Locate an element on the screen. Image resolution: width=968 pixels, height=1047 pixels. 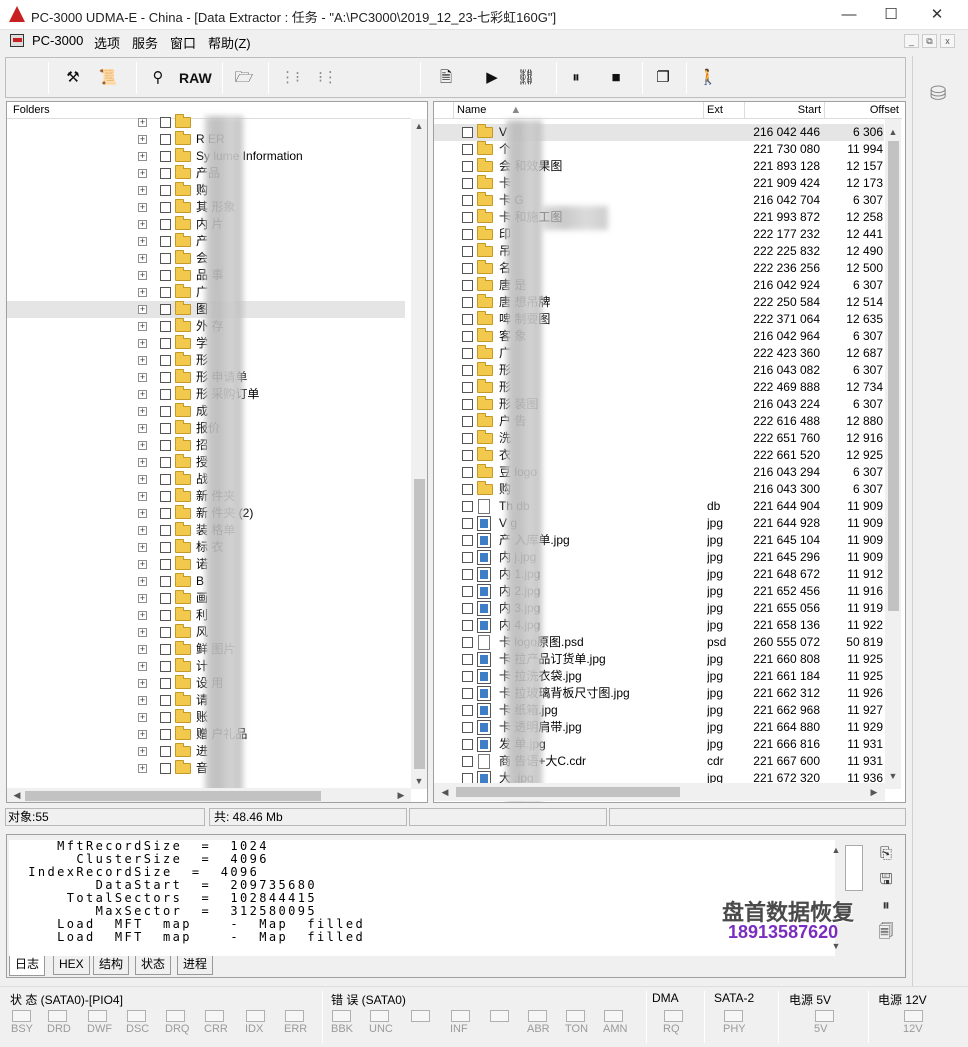
tab-structure: 结构 is located at coordinates (111, 965).